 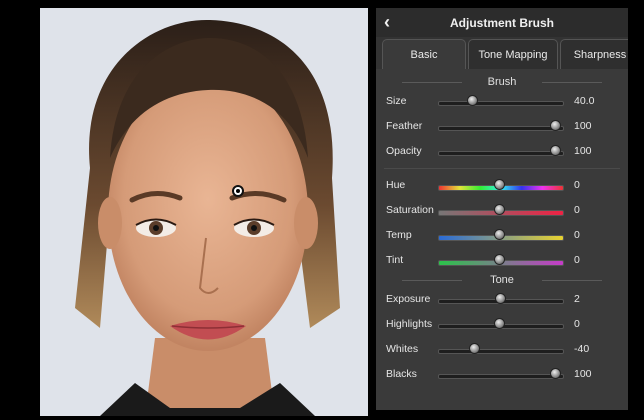 I want to click on feather-slider-track, so click(x=501, y=128).